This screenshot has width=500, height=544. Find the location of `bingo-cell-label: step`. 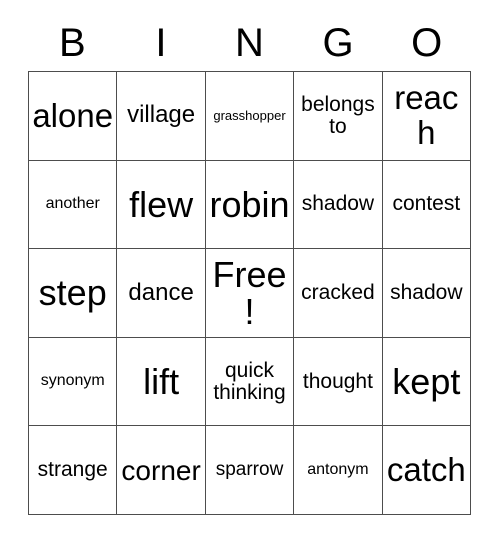

bingo-cell-label: step is located at coordinates (72, 293).